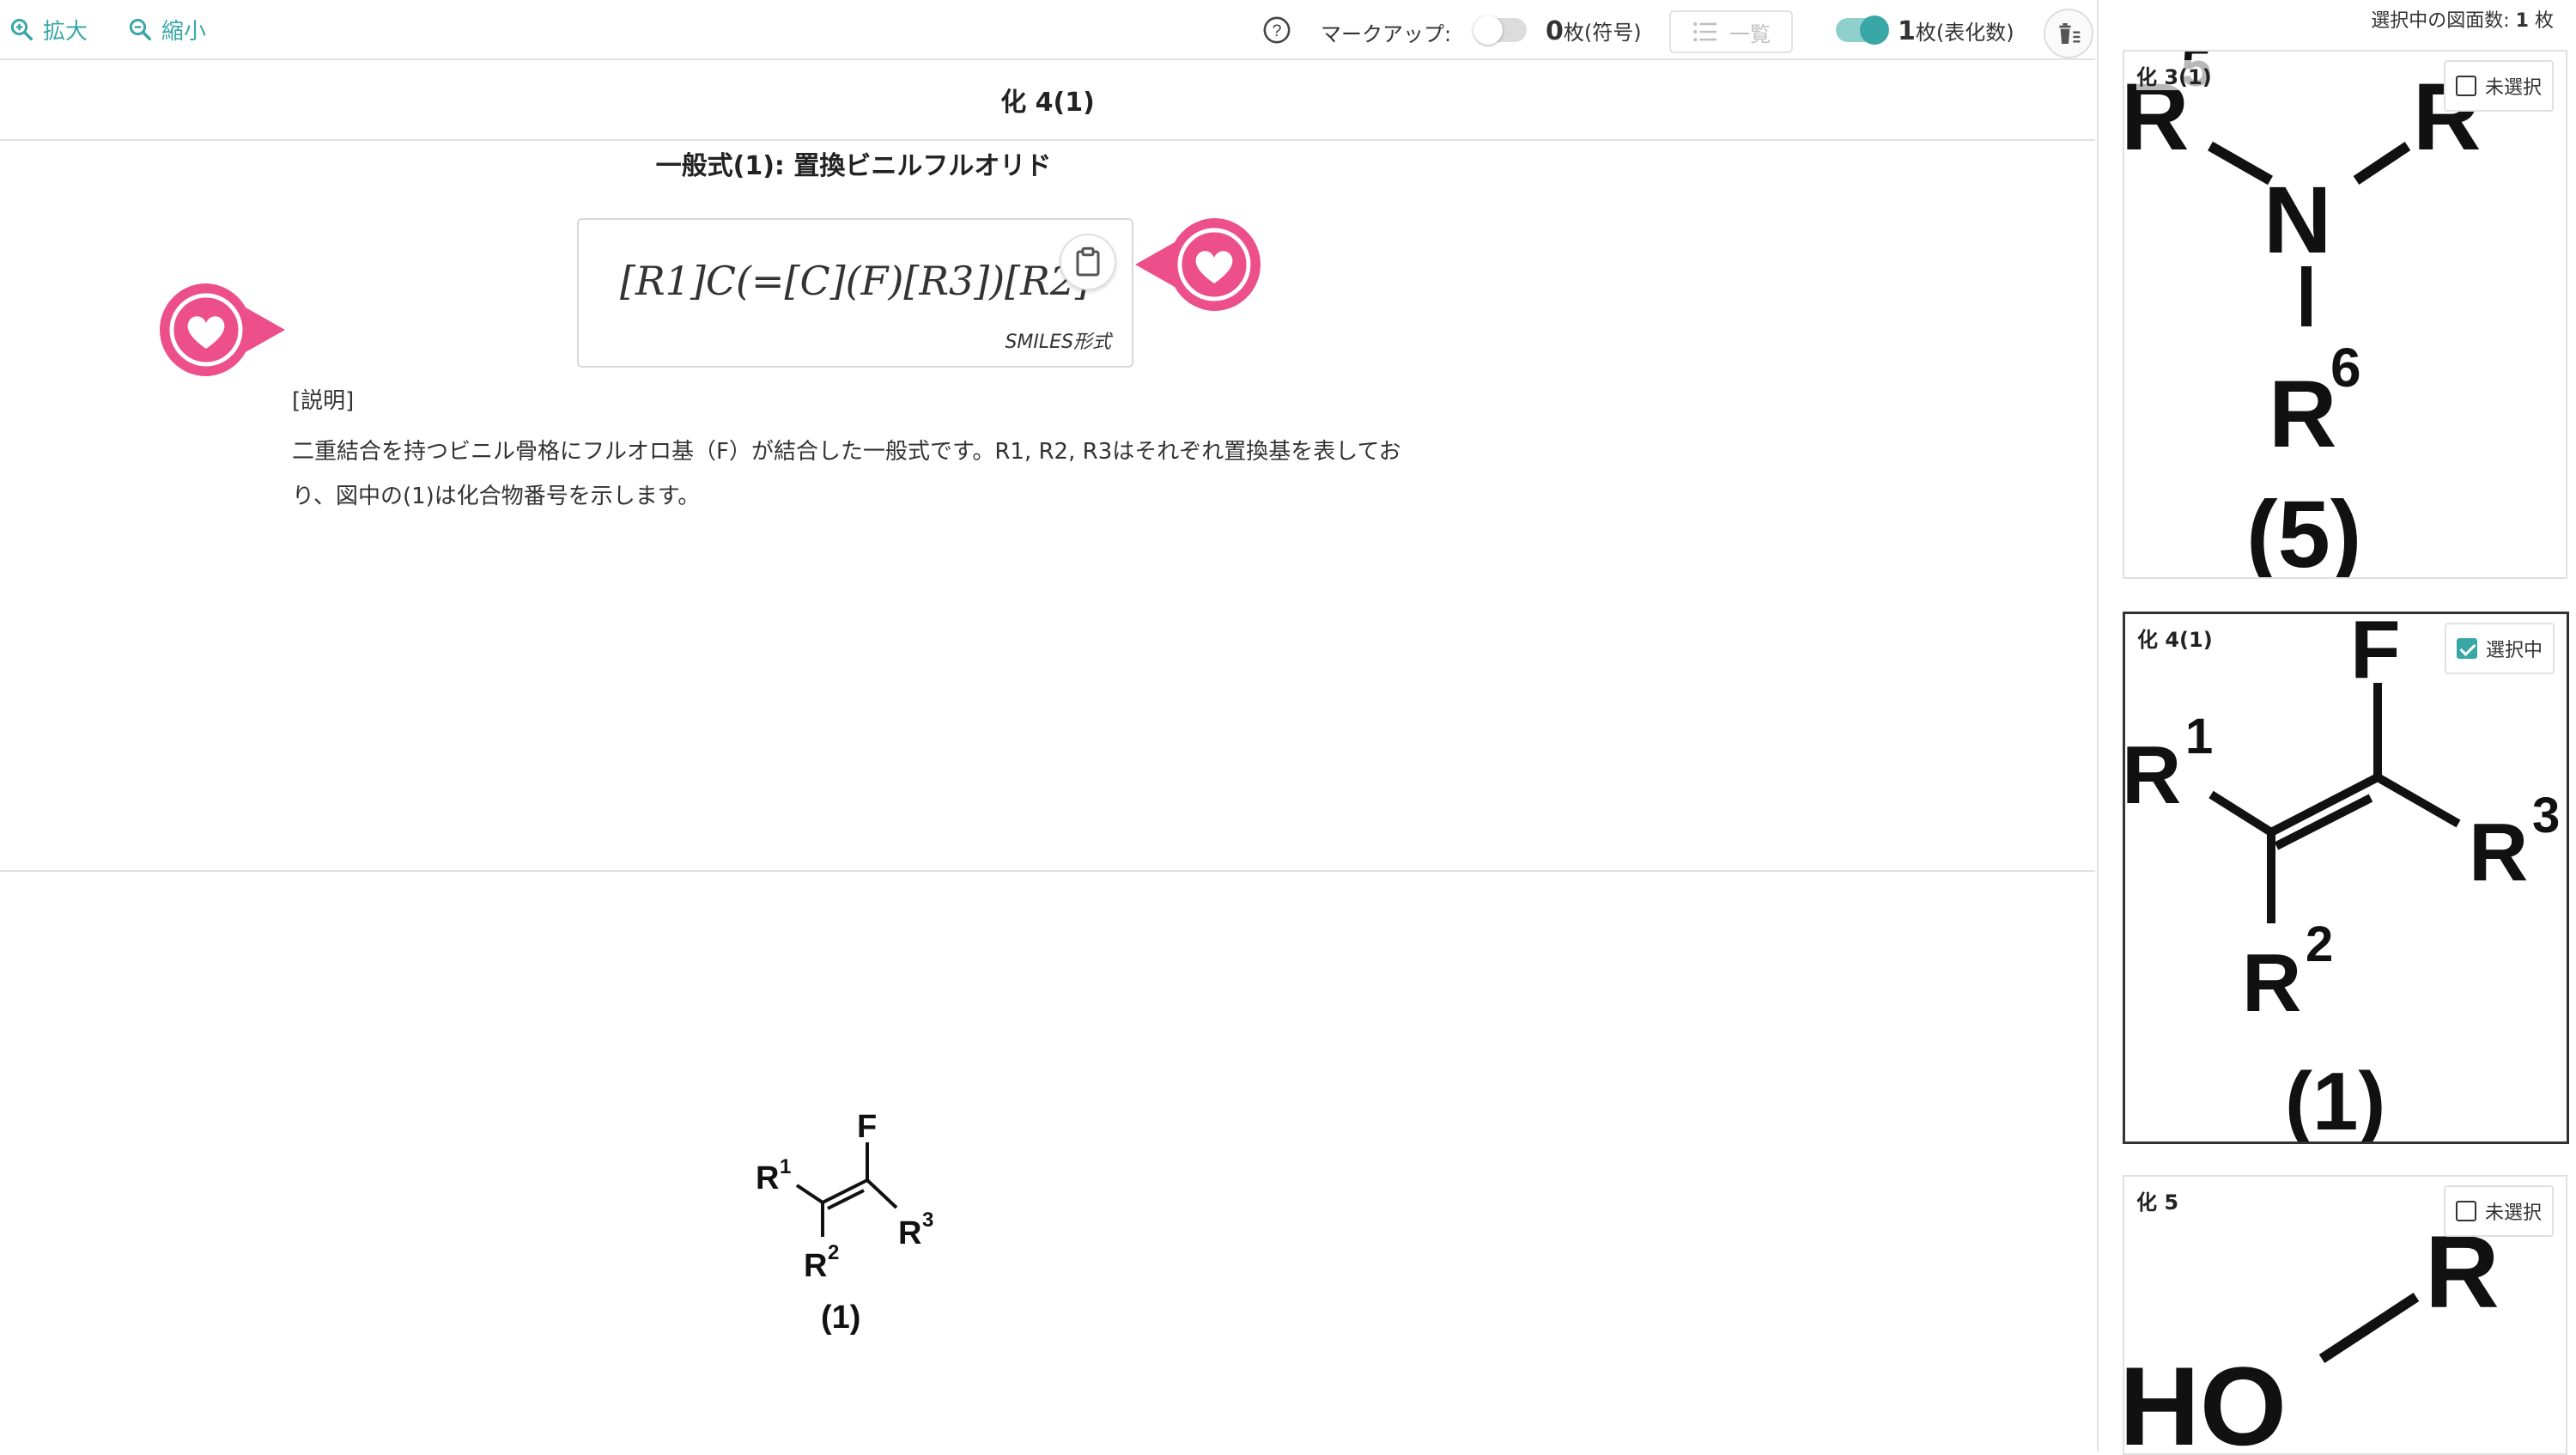  I want to click on symbol-count-value: 0, so click(1555, 31).